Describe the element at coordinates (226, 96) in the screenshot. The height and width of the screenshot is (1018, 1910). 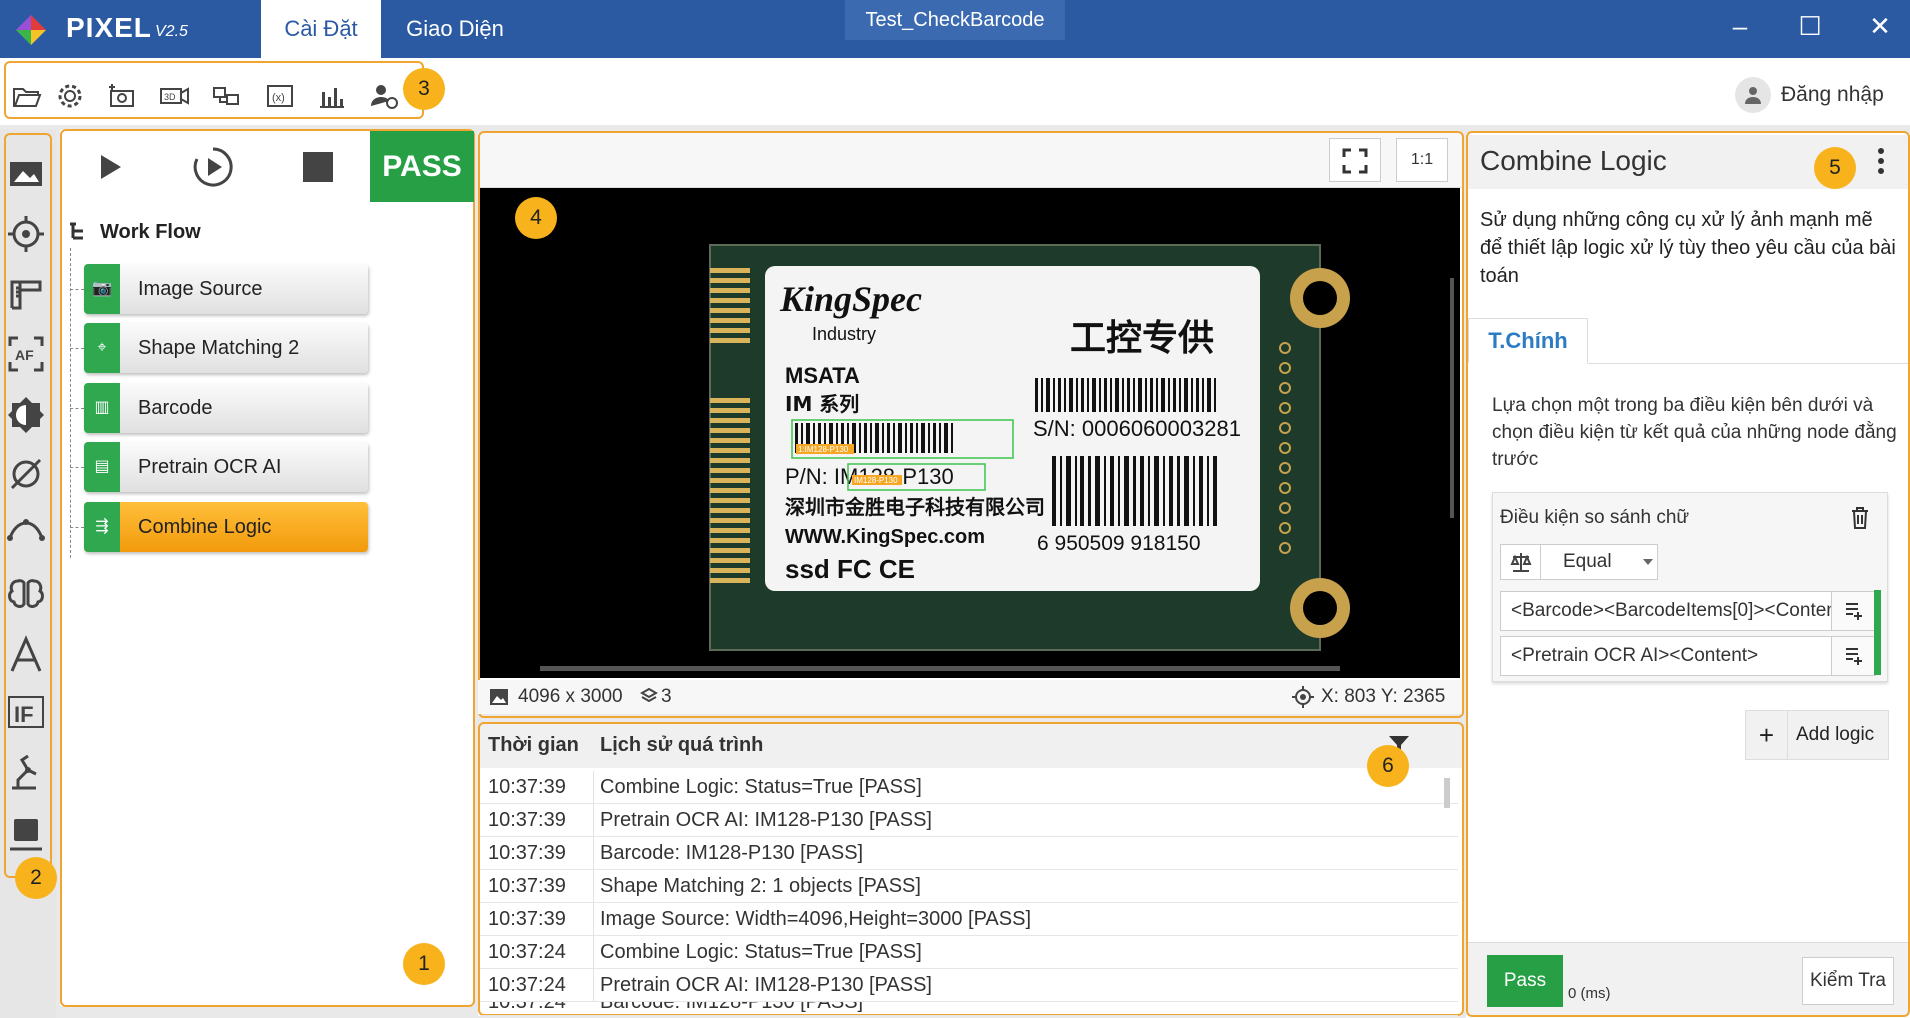
I see `io-convert-icon` at that location.